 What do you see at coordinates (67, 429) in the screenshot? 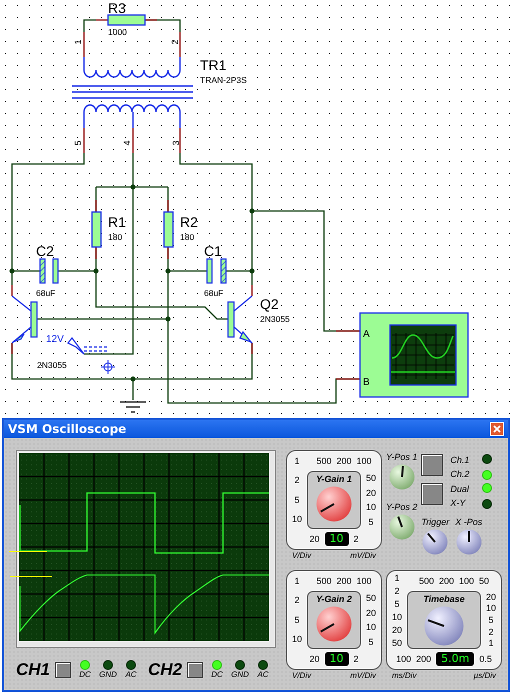
I see `window-title: VSM Oscilloscope` at bounding box center [67, 429].